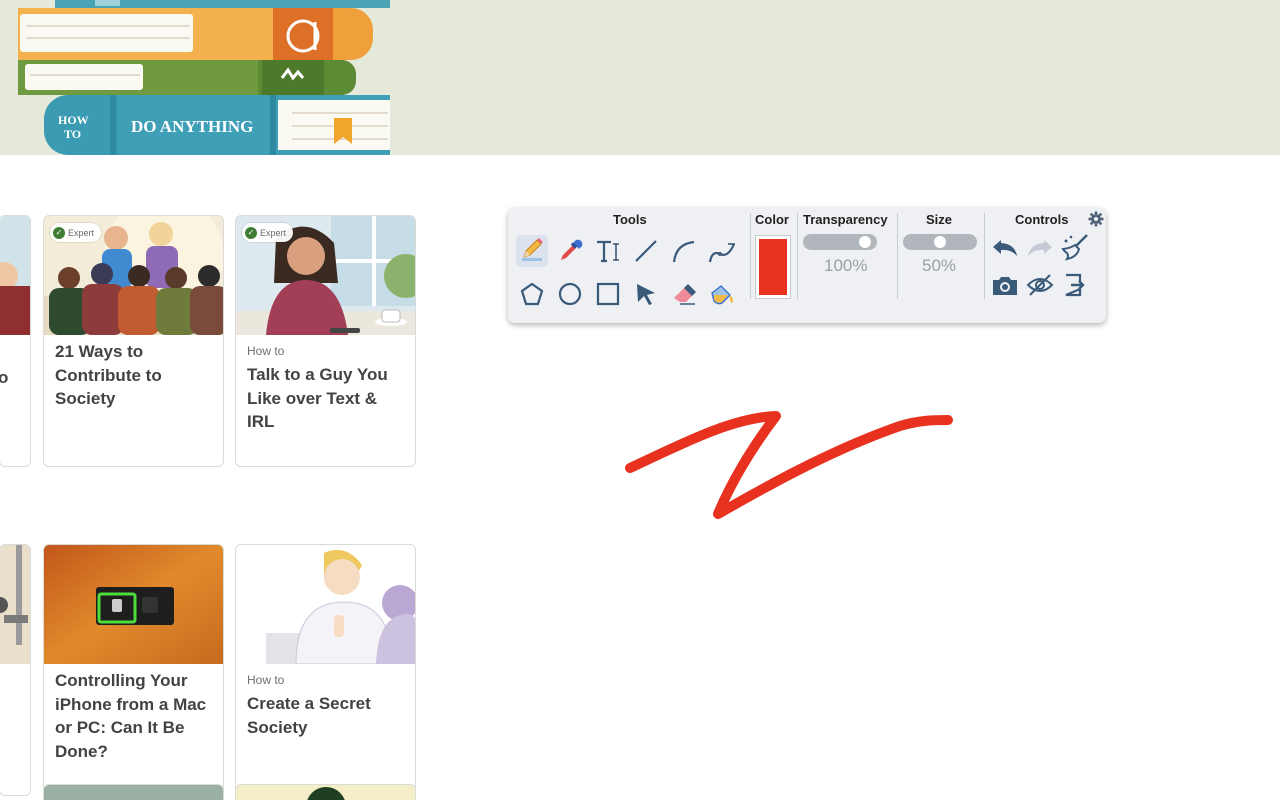  What do you see at coordinates (845, 219) in the screenshot?
I see `transparency-heading: Transparency` at bounding box center [845, 219].